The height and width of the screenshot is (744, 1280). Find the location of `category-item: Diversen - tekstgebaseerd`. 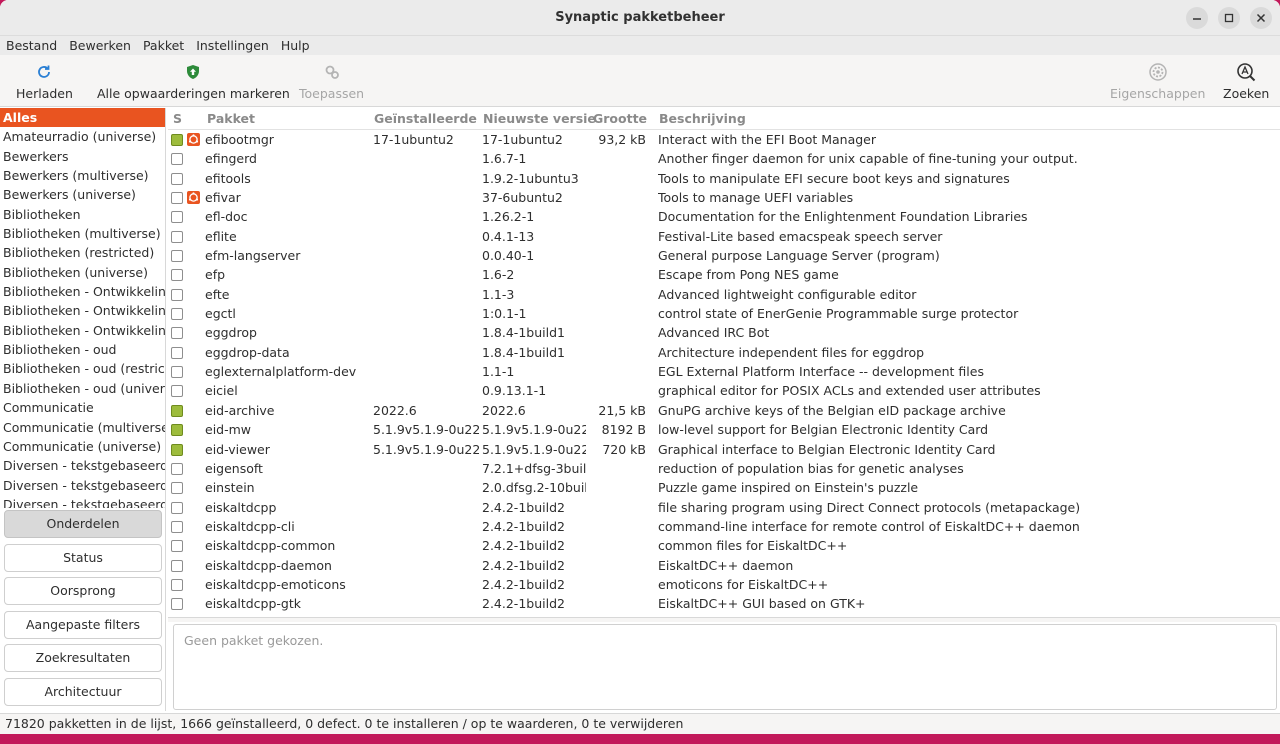

category-item: Diversen - tekstgebaseerd is located at coordinates (82, 465).